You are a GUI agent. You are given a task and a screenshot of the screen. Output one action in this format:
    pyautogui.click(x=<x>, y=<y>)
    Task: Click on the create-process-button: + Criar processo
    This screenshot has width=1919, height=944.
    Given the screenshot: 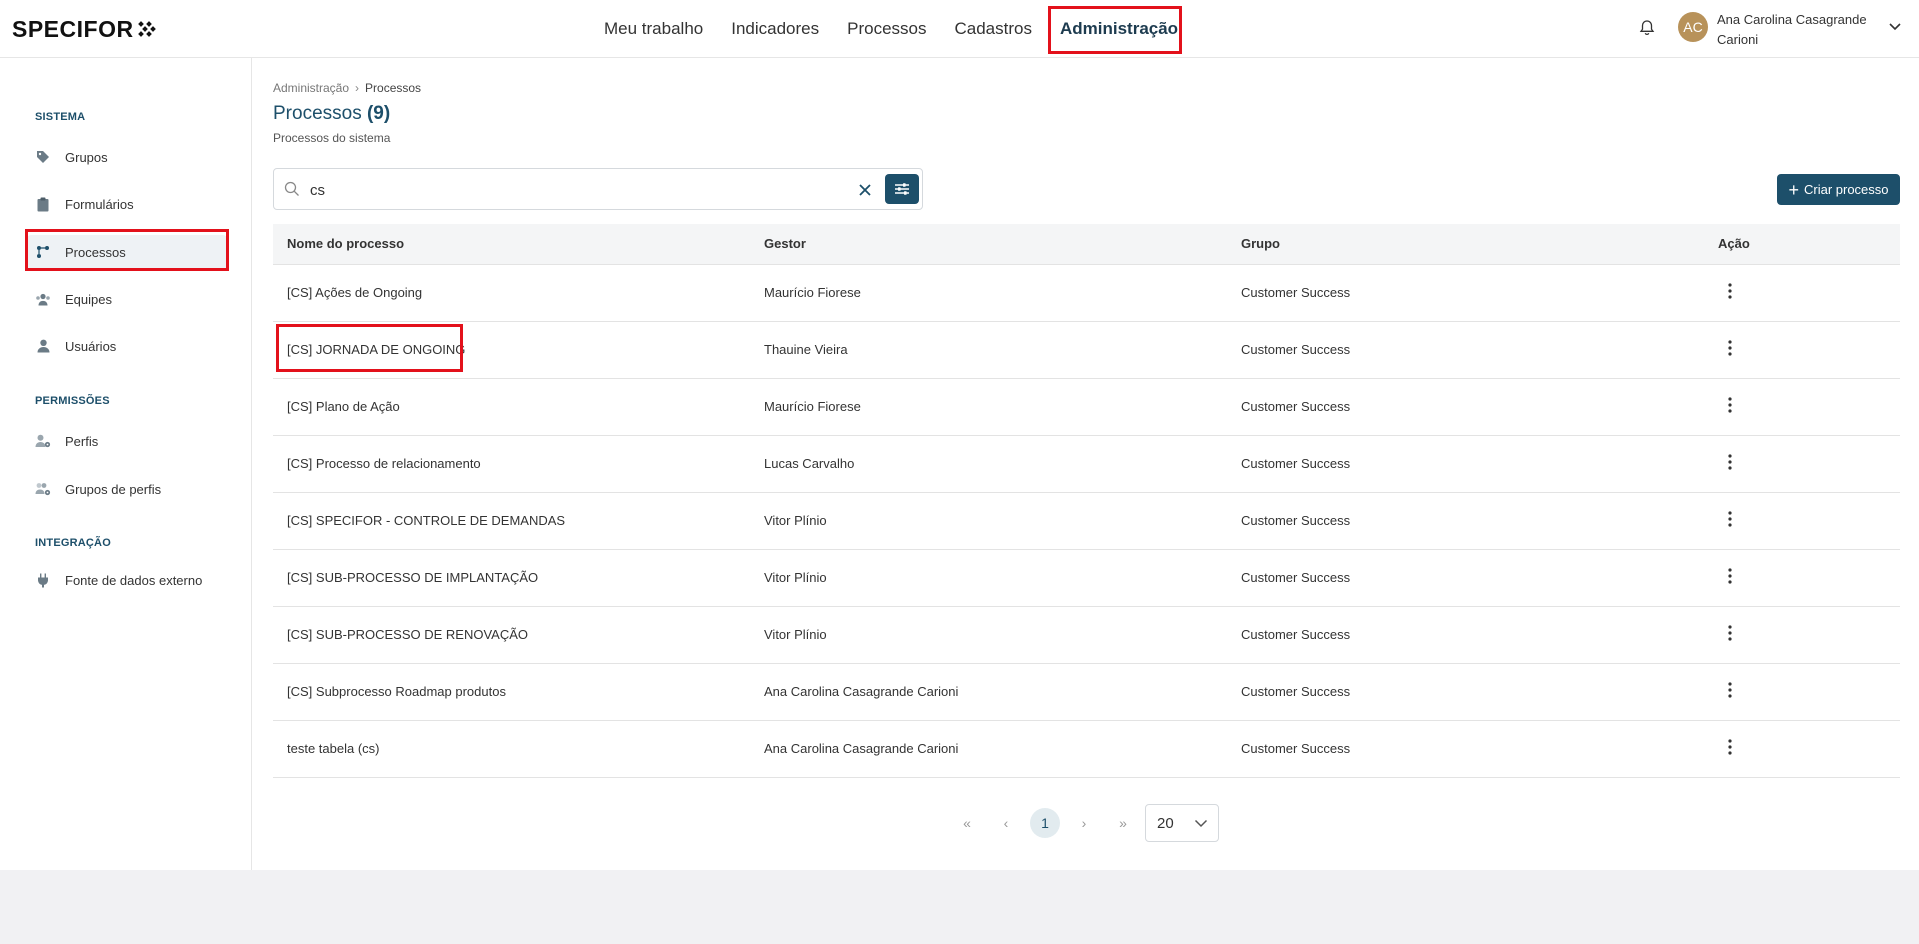 What is the action you would take?
    pyautogui.click(x=1838, y=189)
    